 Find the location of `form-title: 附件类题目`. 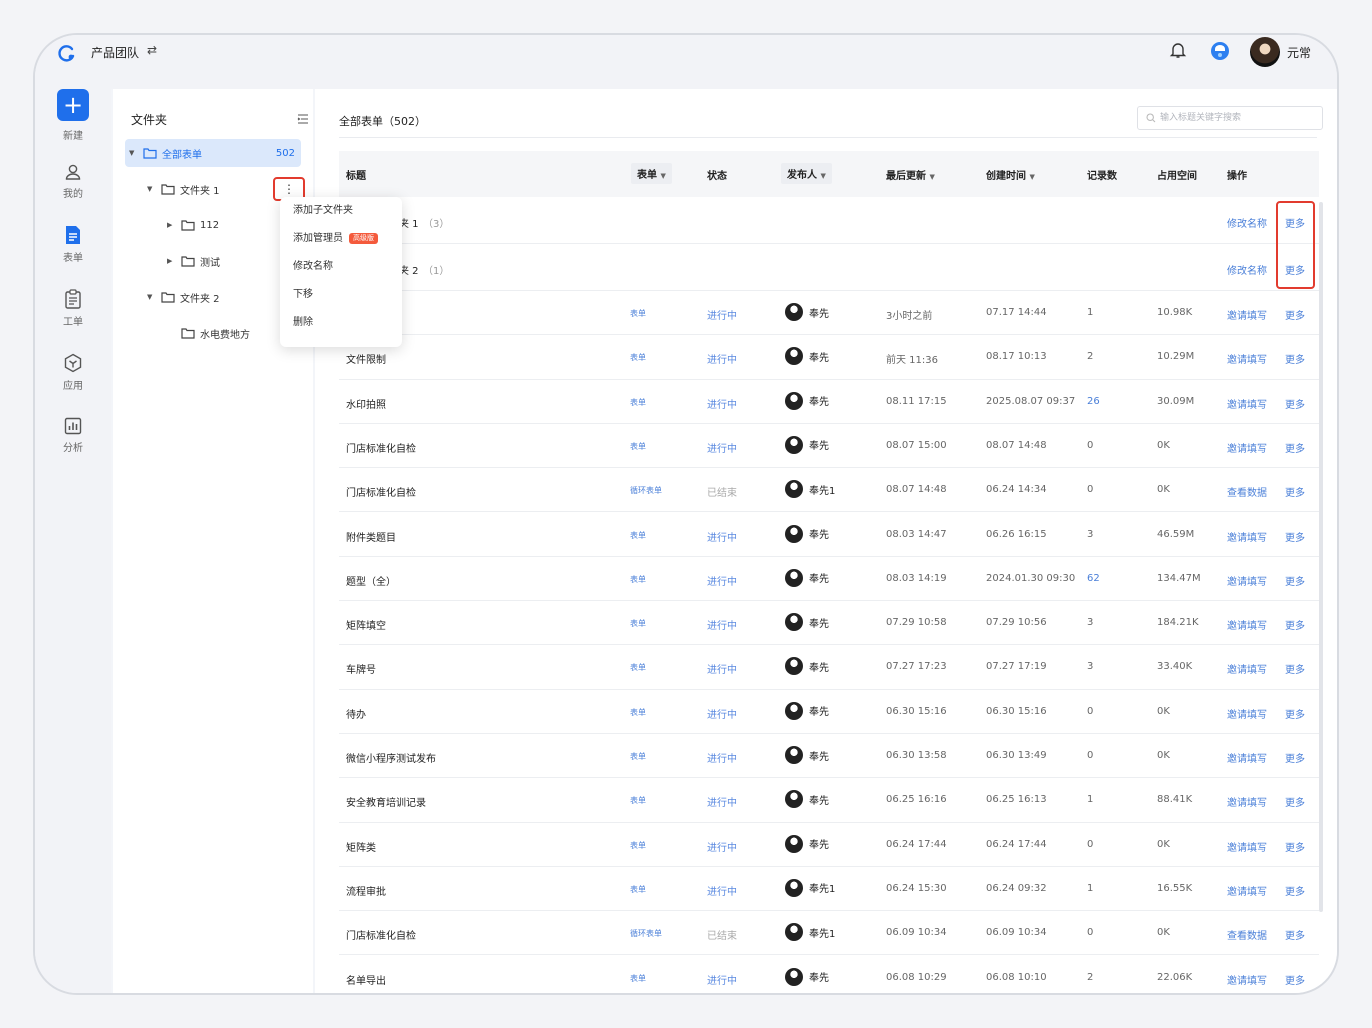

form-title: 附件类题目 is located at coordinates (371, 536).